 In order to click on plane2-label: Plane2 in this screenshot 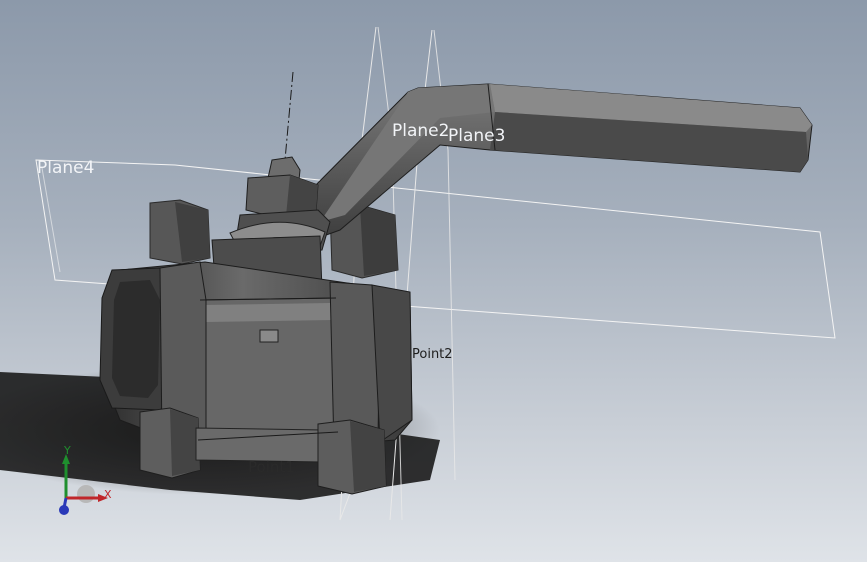, I will do `click(420, 131)`.